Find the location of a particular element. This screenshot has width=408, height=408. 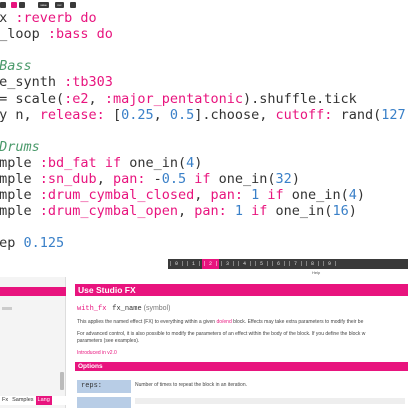

code-token: 0.25 is located at coordinates (137, 114).